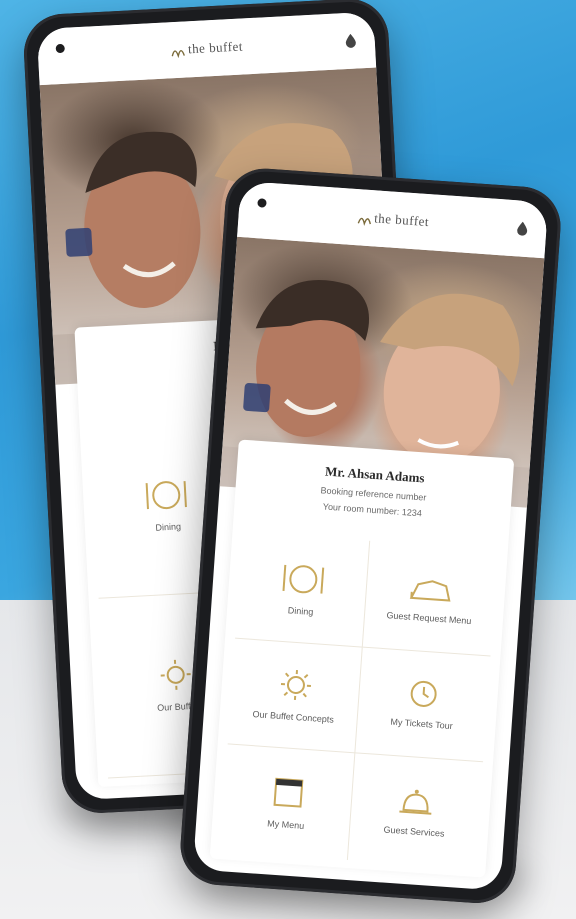 This screenshot has width=576, height=919. What do you see at coordinates (288, 792) in the screenshot?
I see `menu-board-icon` at bounding box center [288, 792].